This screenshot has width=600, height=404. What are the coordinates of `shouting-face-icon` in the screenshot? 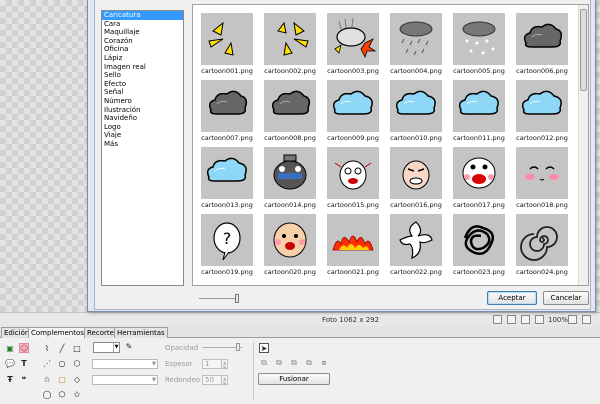 It's located at (479, 173).